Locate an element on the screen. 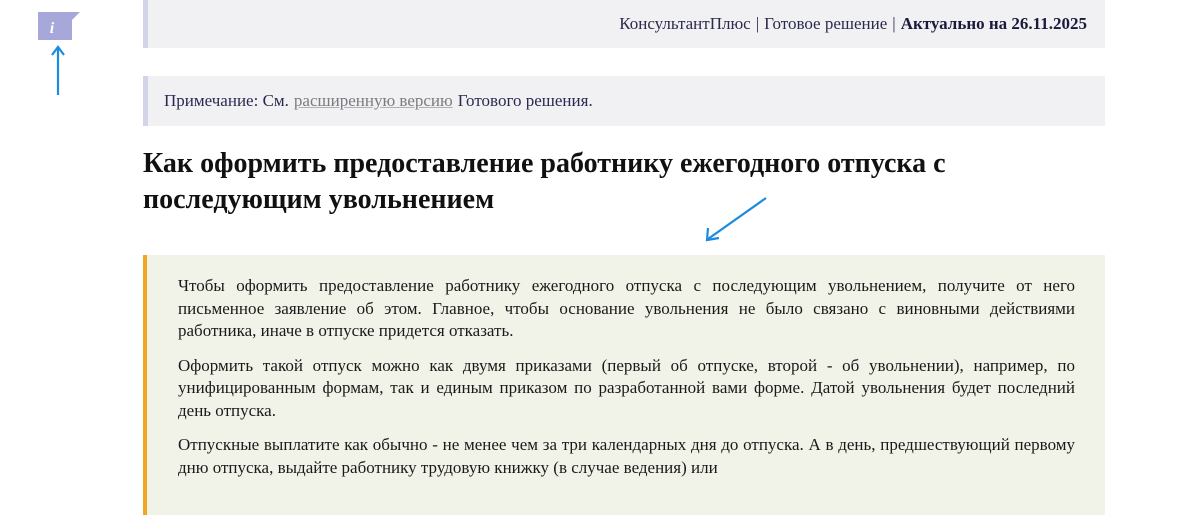  doc-type-label: Готовое решение is located at coordinates (826, 23).